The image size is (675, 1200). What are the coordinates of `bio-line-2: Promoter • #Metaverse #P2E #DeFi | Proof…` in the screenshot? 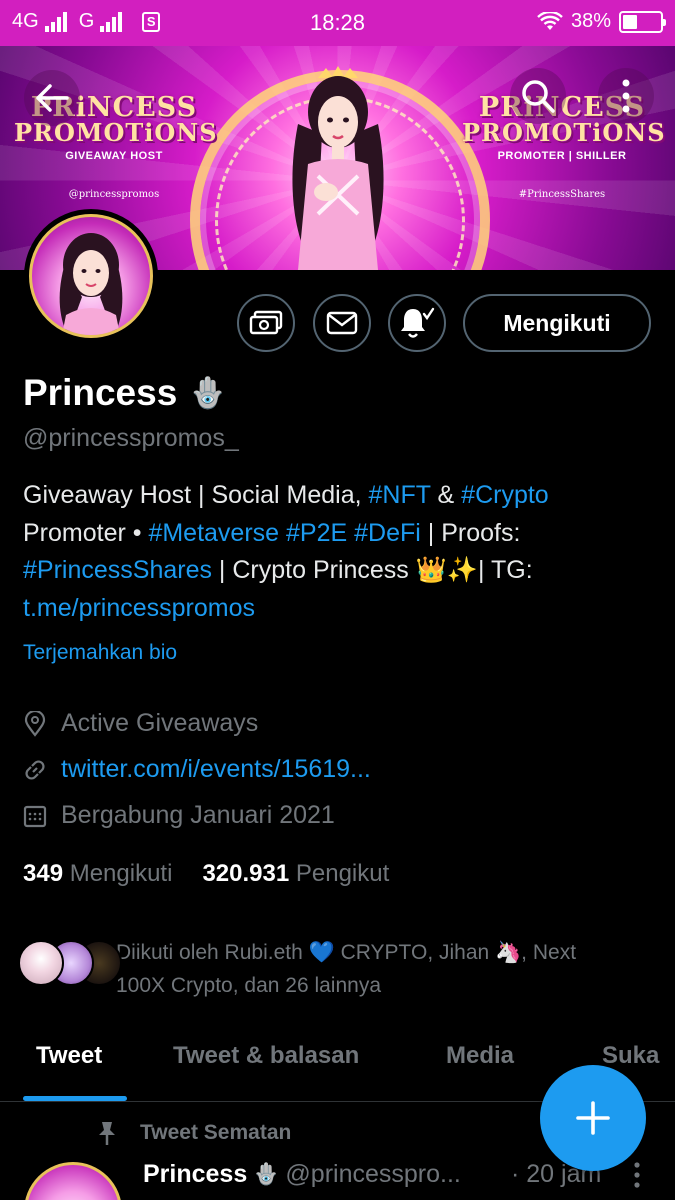 It's located at (338, 534).